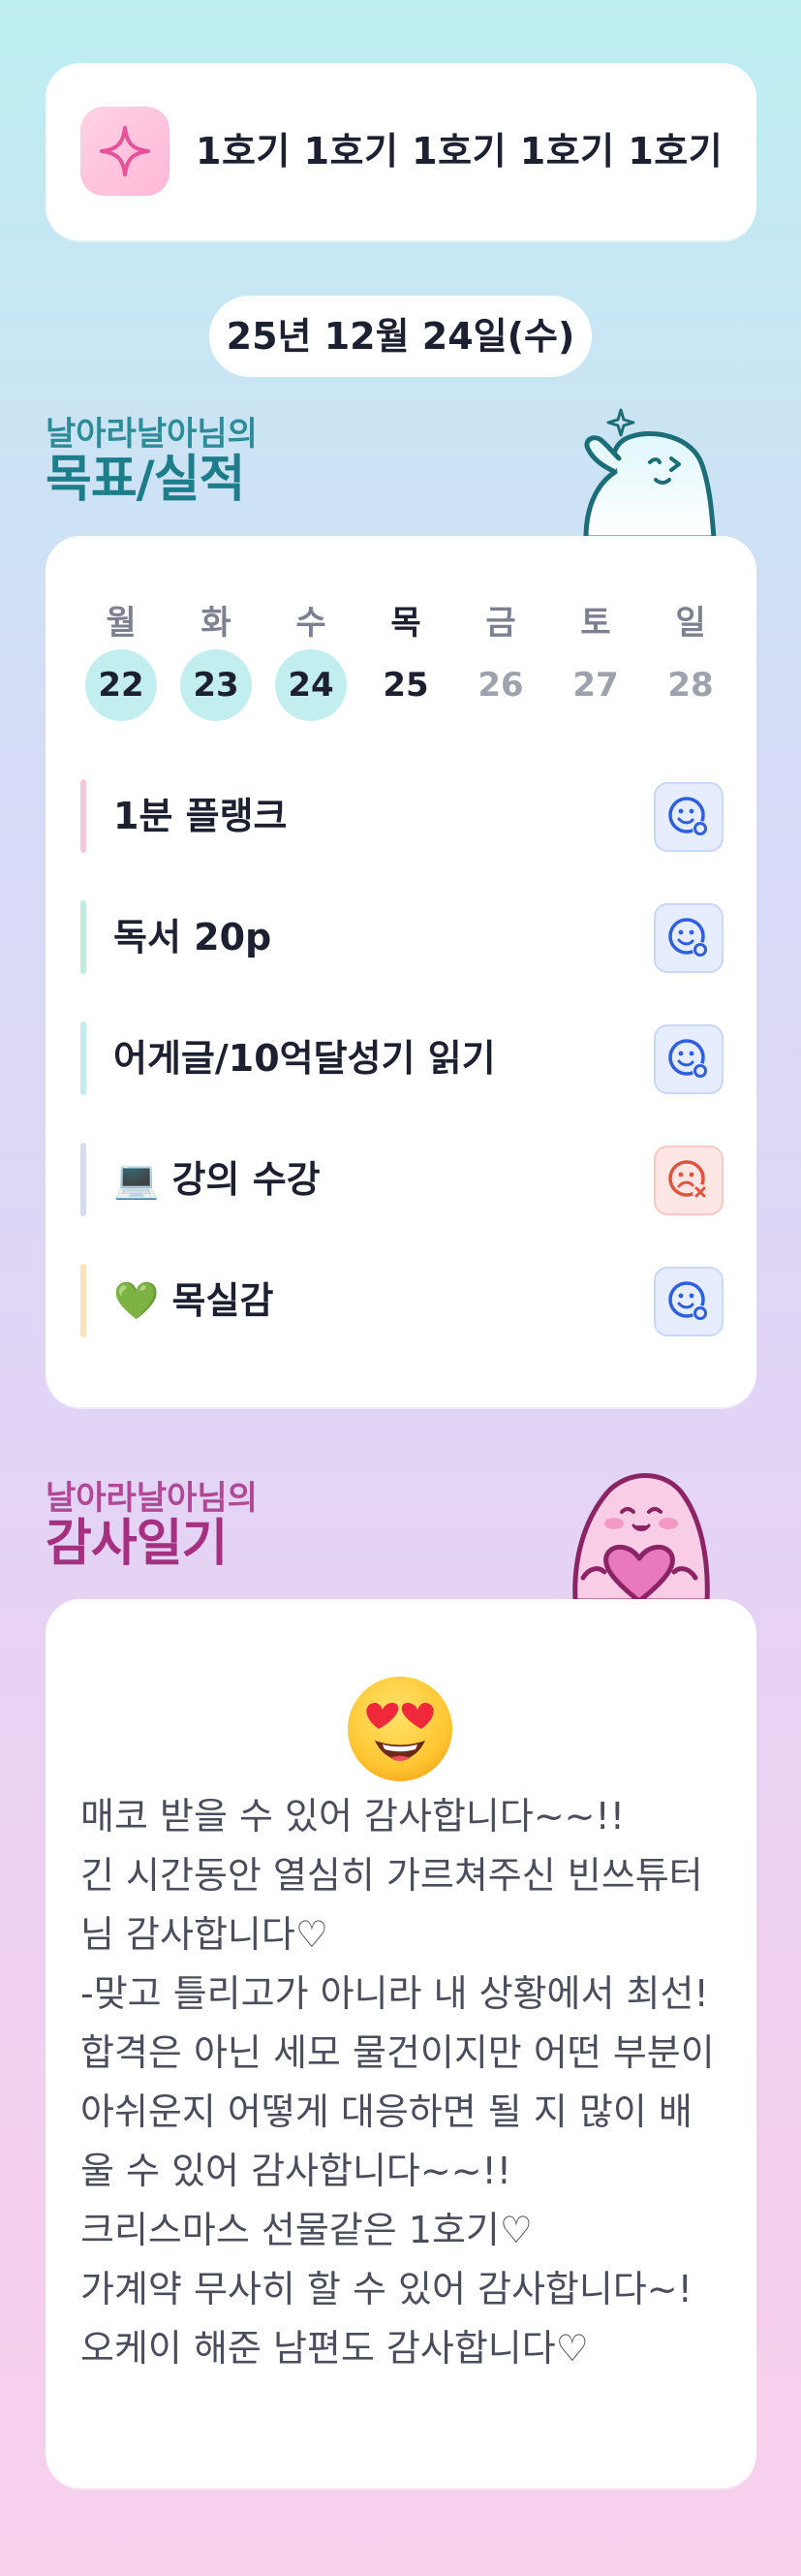 The height and width of the screenshot is (2576, 801). I want to click on goal-label: 어게글/10억달성기 읽기, so click(304, 1058).